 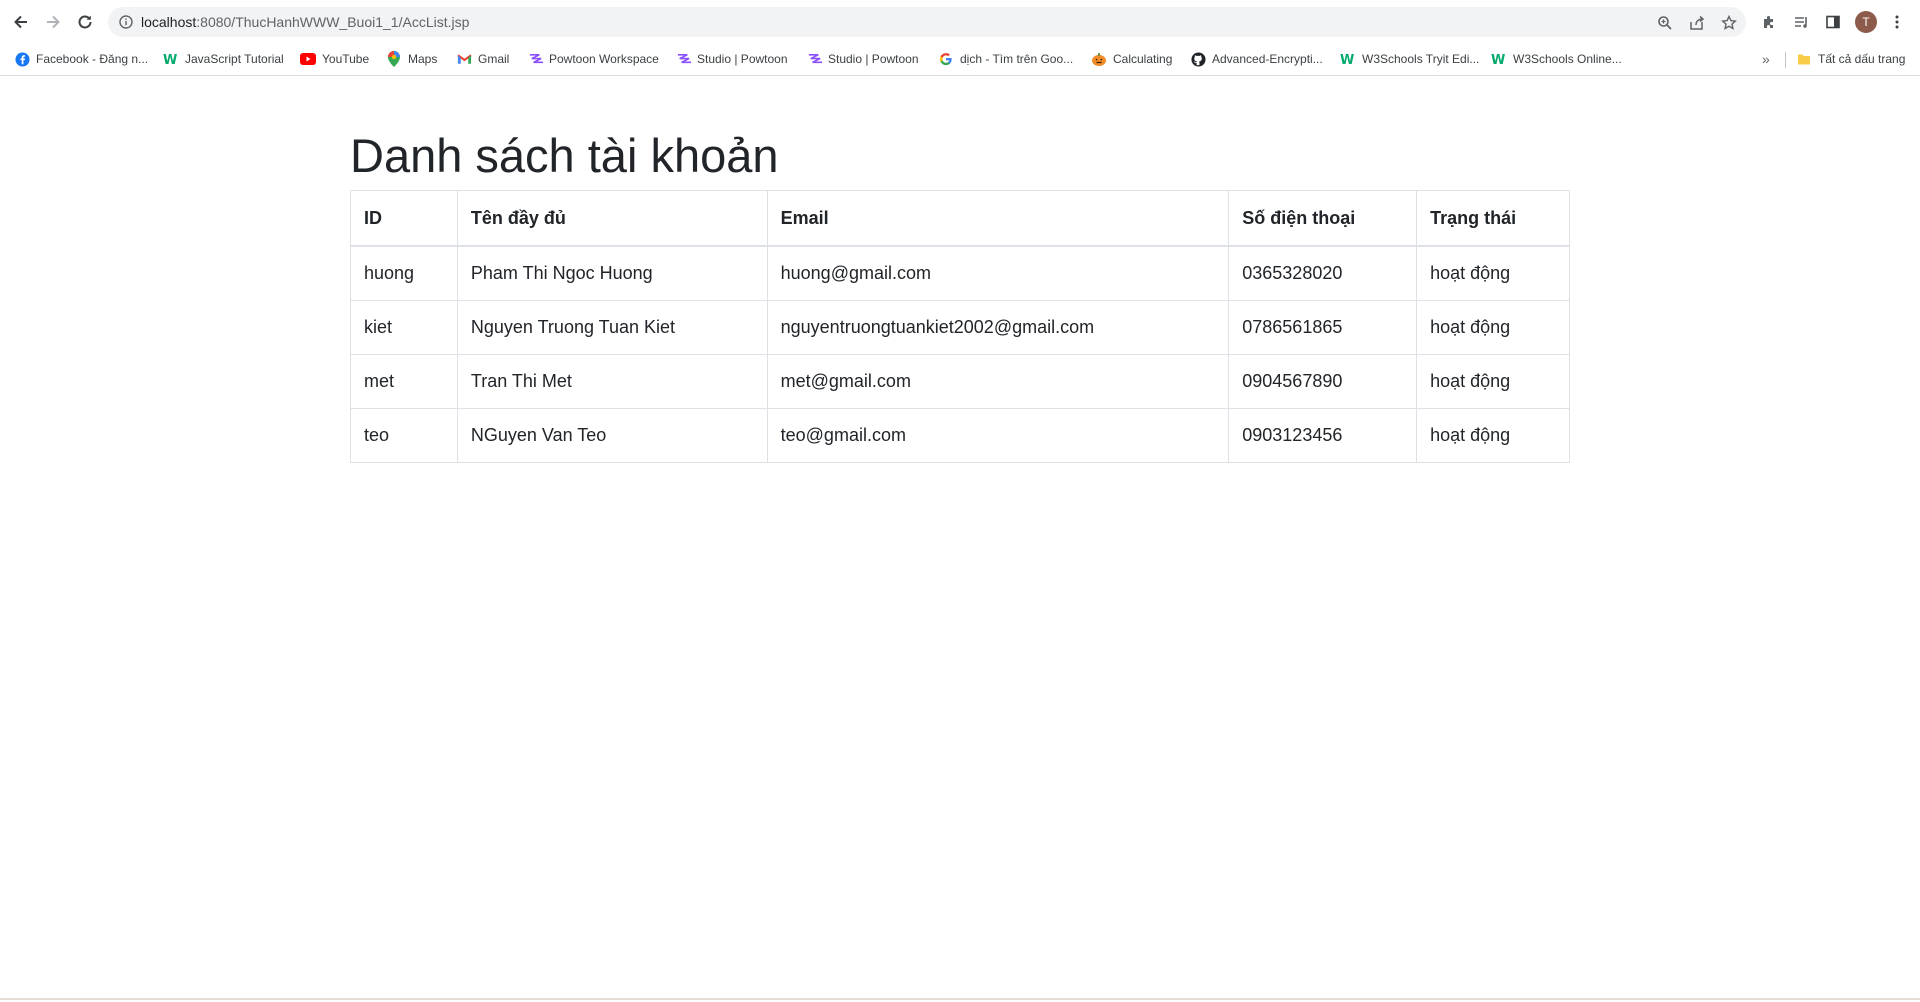 What do you see at coordinates (346, 59) in the screenshot?
I see `bookmark-label: YouTube` at bounding box center [346, 59].